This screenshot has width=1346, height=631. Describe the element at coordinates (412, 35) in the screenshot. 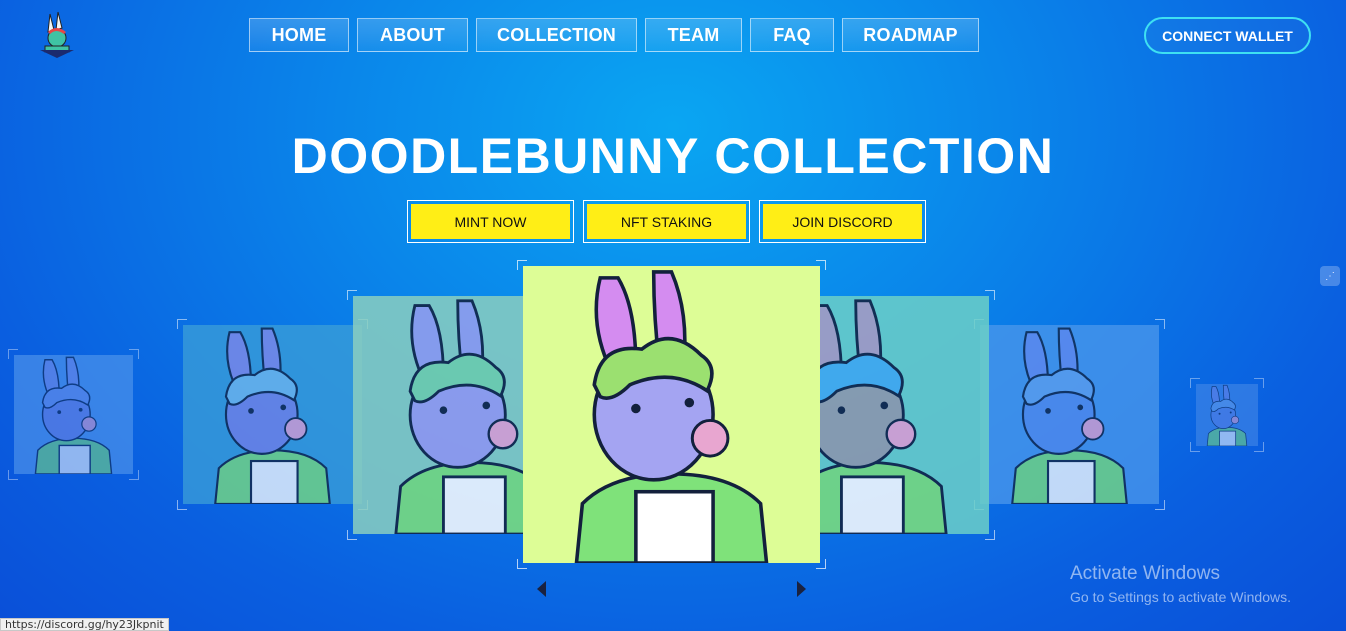

I see `nav-about: ABOUT` at that location.